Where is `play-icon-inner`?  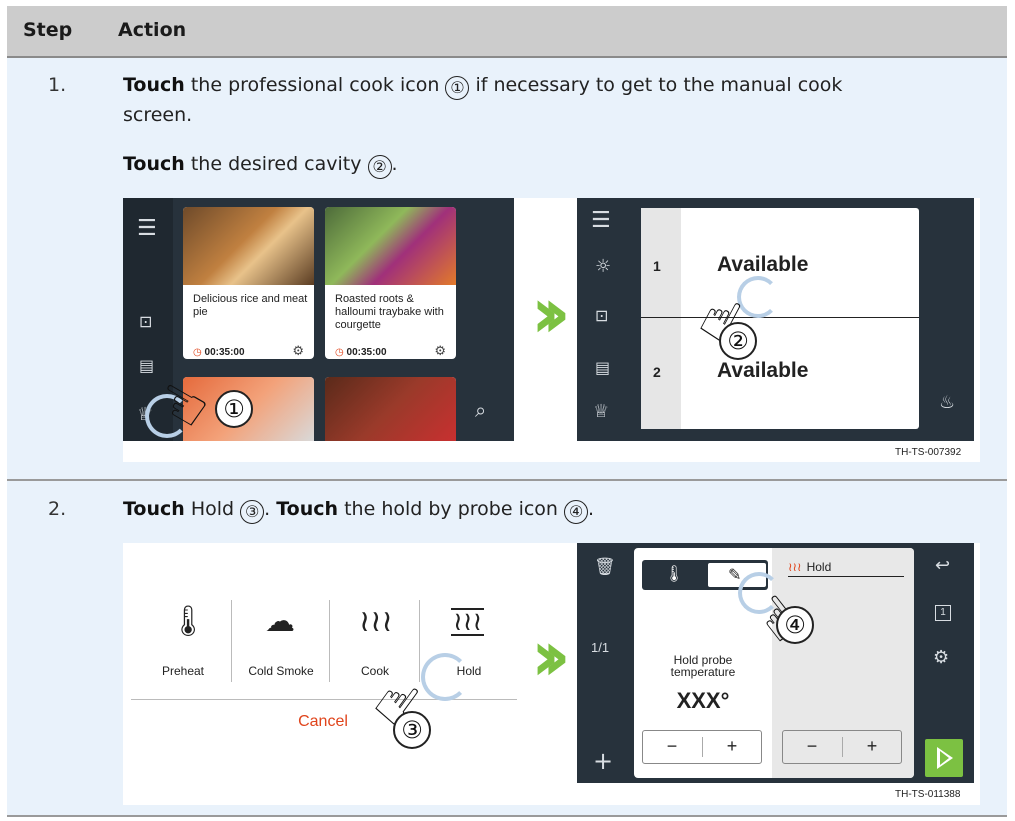 play-icon-inner is located at coordinates (944, 758).